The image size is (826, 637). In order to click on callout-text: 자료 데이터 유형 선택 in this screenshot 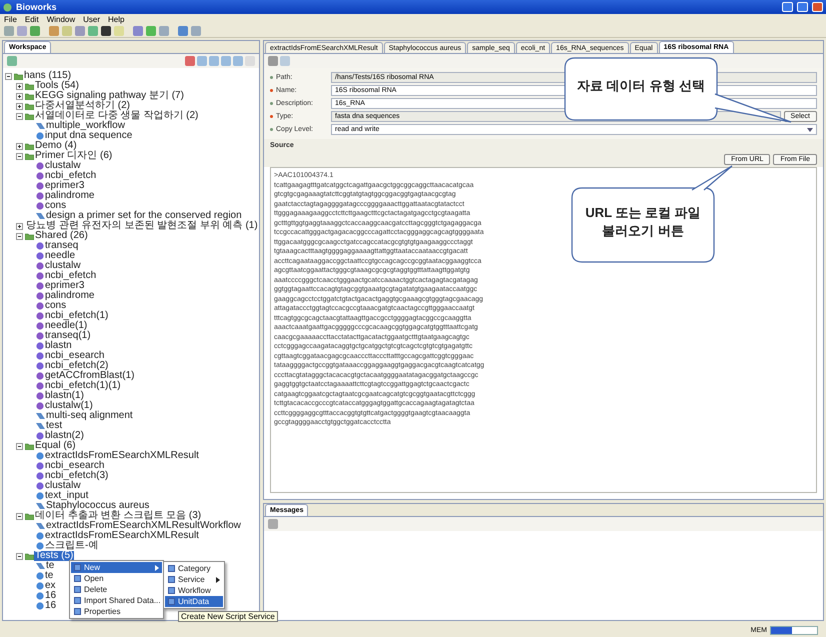, I will do `click(641, 86)`.